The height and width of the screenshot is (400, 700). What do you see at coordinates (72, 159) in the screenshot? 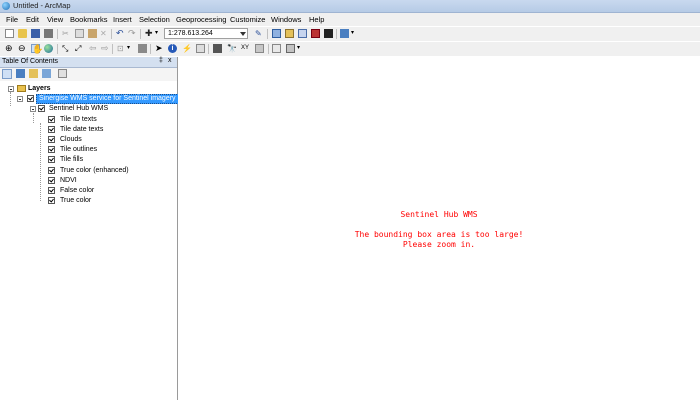
I see `layer-label: Tile fills` at bounding box center [72, 159].